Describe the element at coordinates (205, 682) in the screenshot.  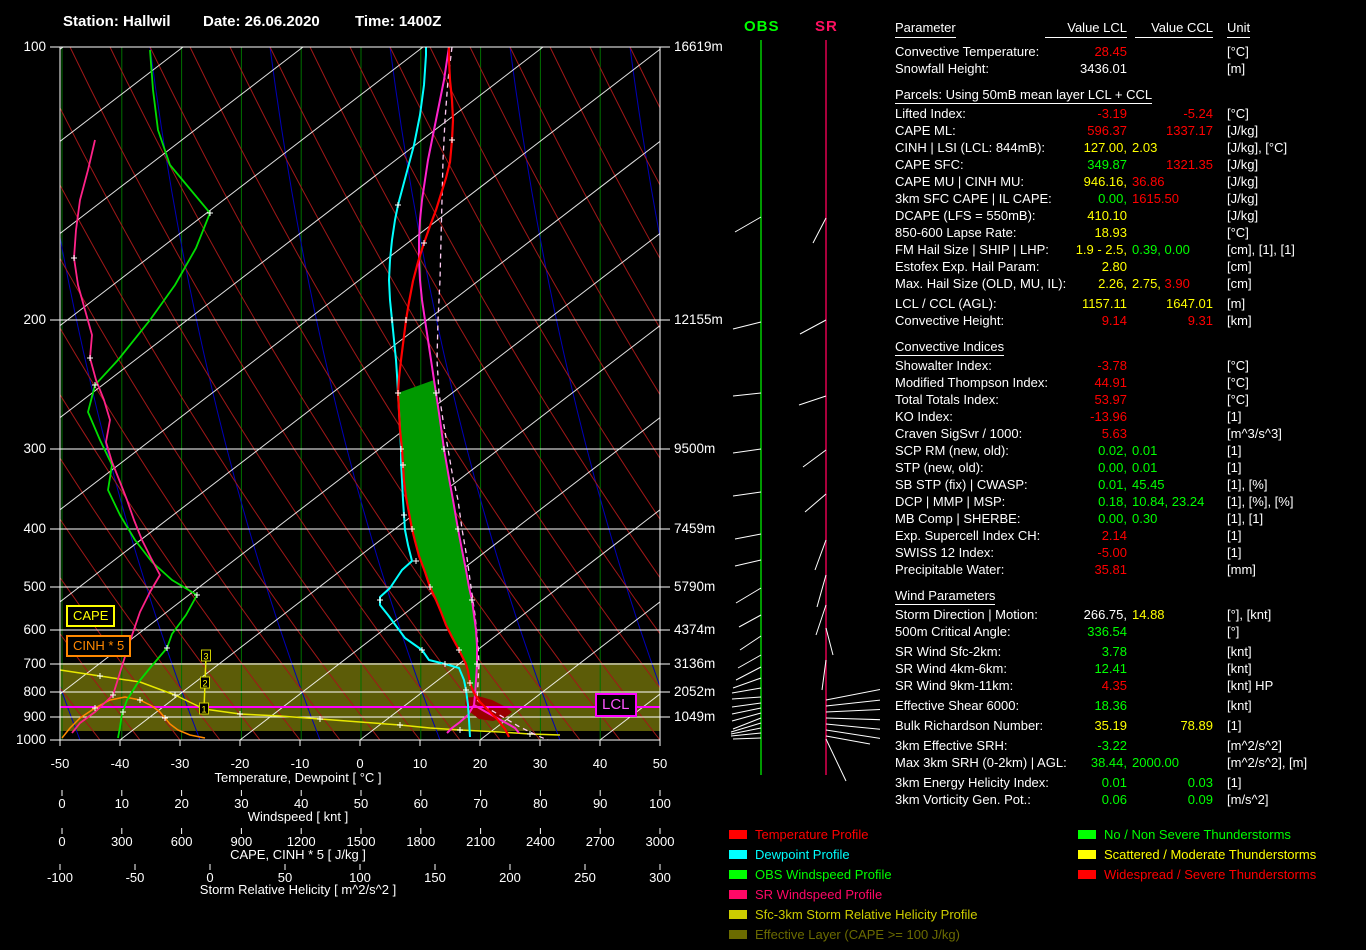
I see `km-height-markers: 1 2 3` at that location.